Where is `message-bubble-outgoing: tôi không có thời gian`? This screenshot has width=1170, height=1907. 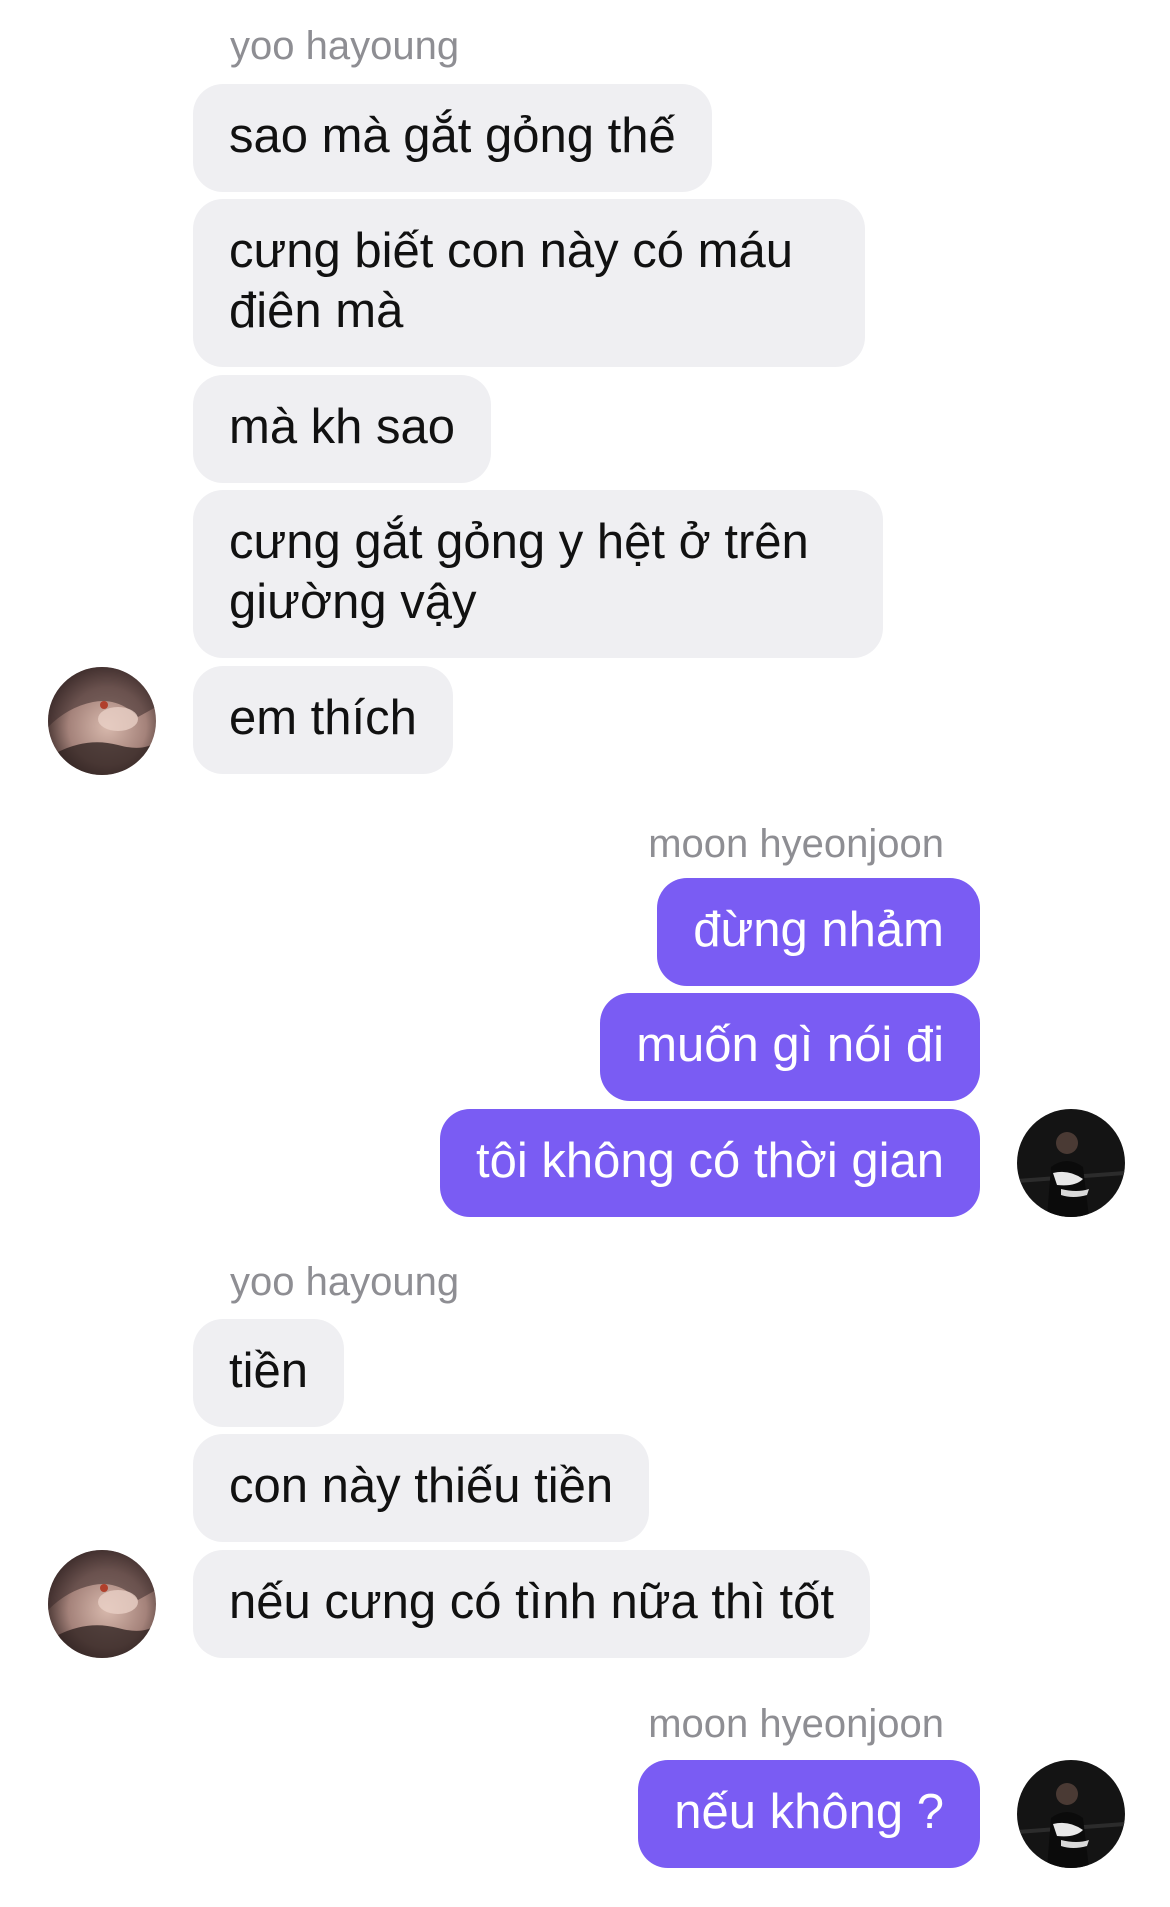
message-bubble-outgoing: tôi không có thời gian is located at coordinates (710, 1163).